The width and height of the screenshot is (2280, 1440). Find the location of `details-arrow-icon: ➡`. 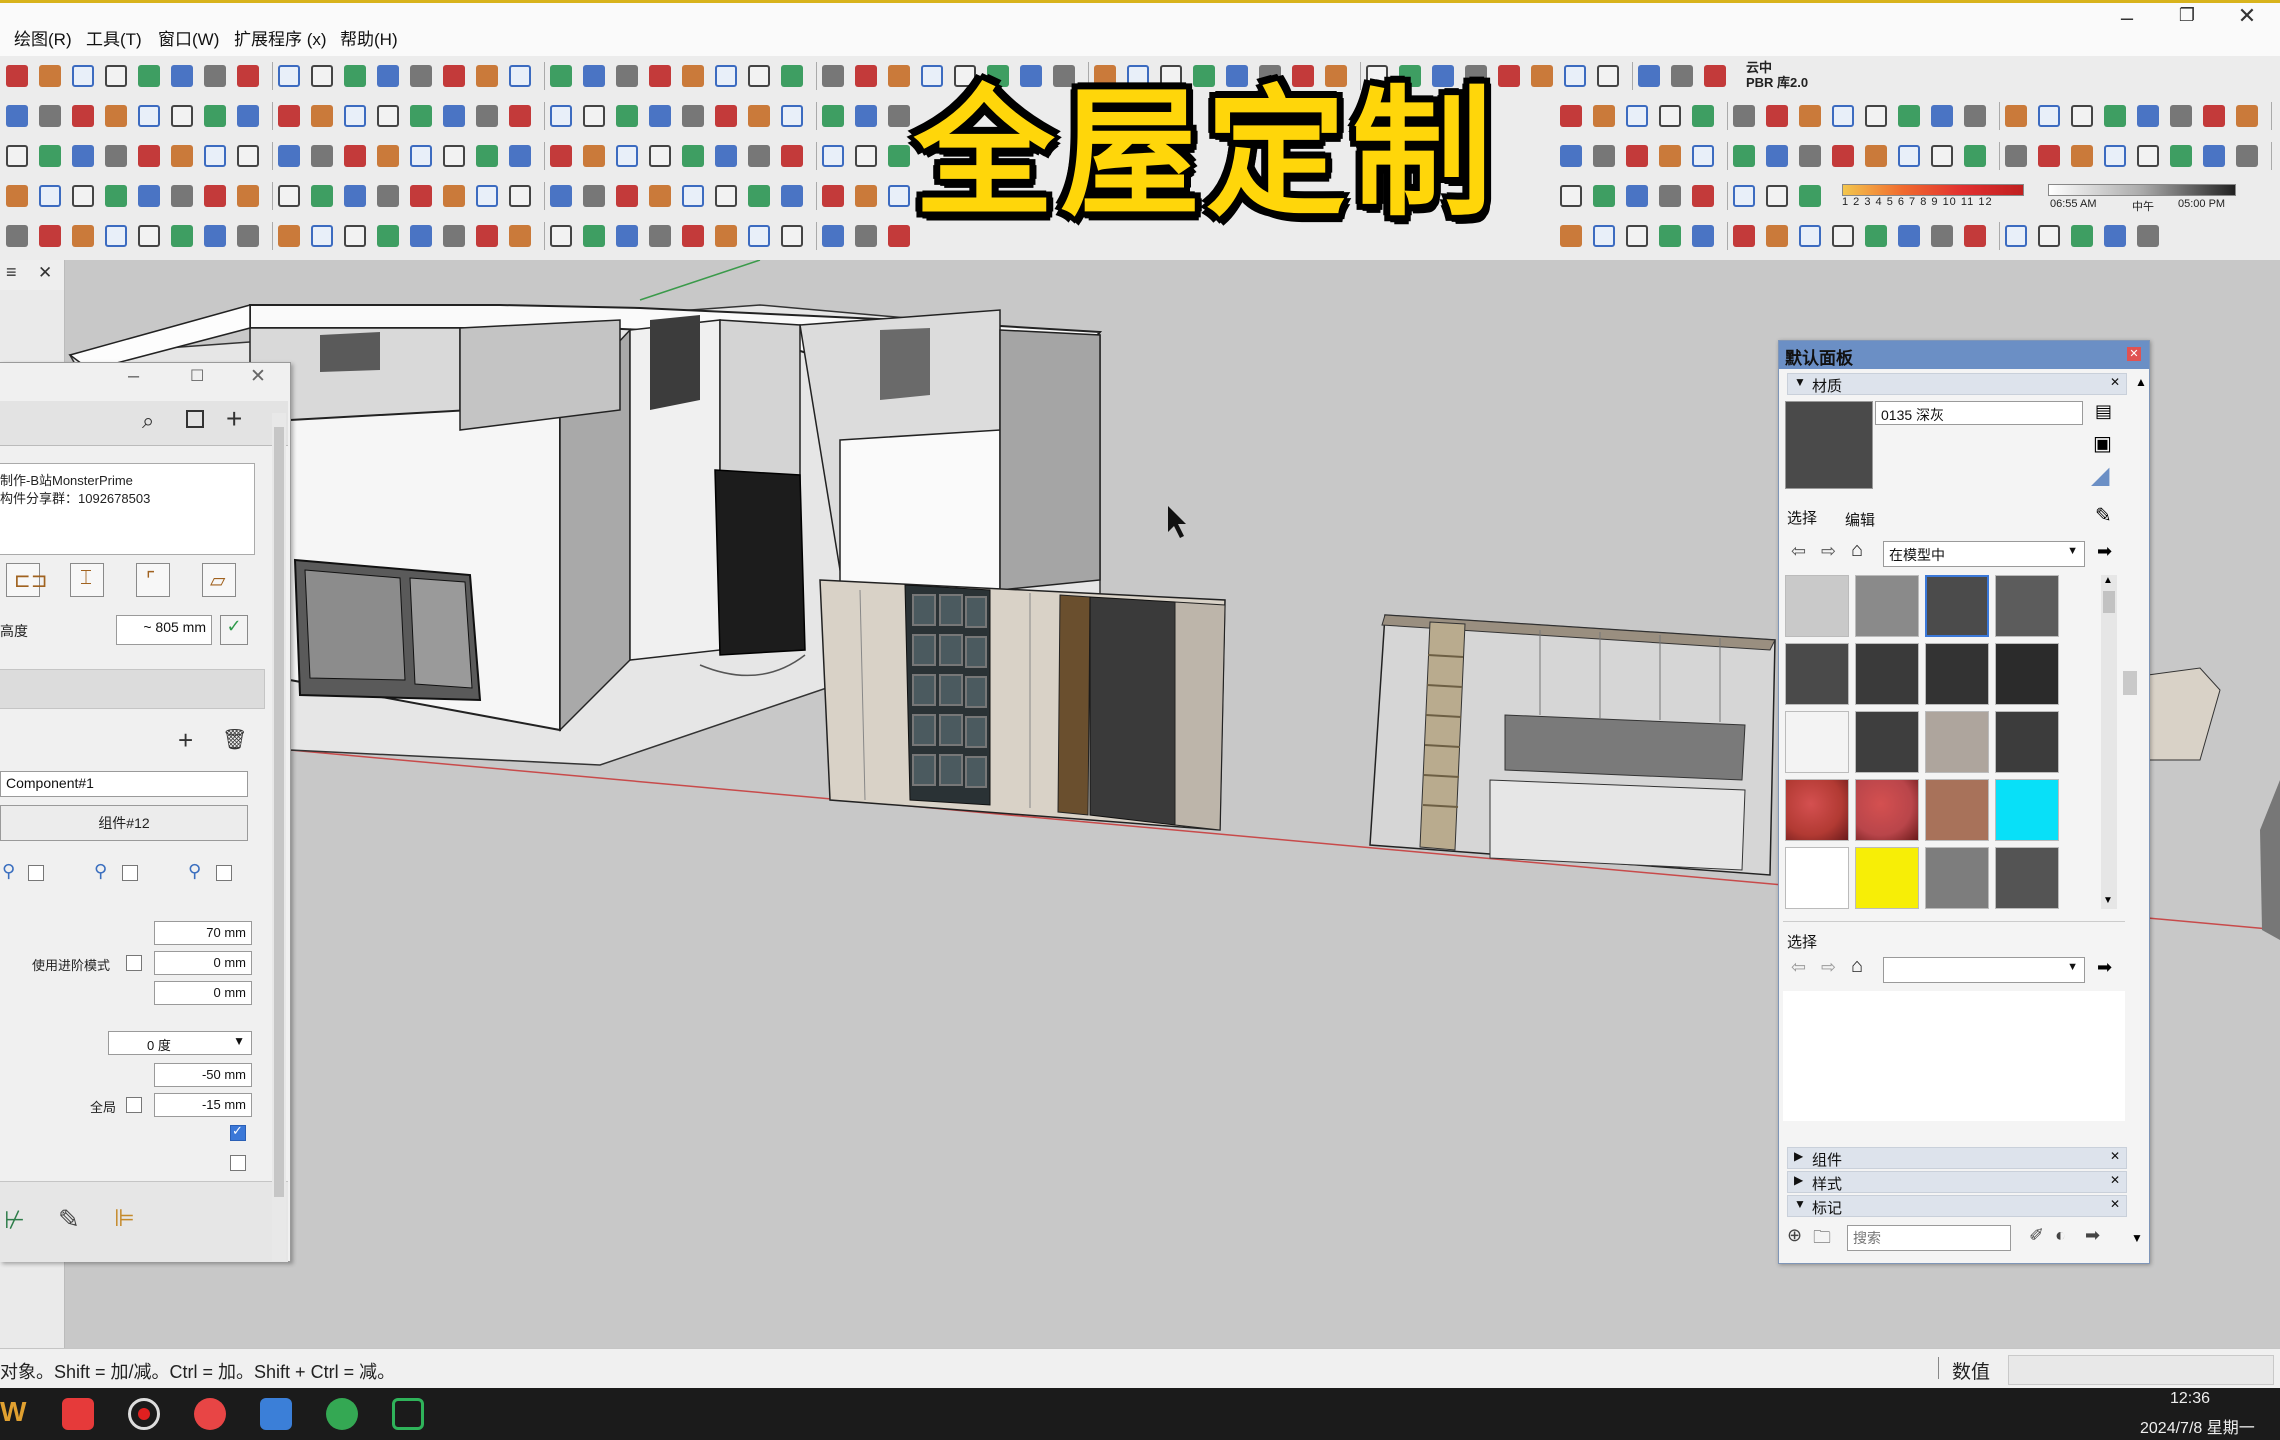

details-arrow-icon: ➡ is located at coordinates (2104, 551).